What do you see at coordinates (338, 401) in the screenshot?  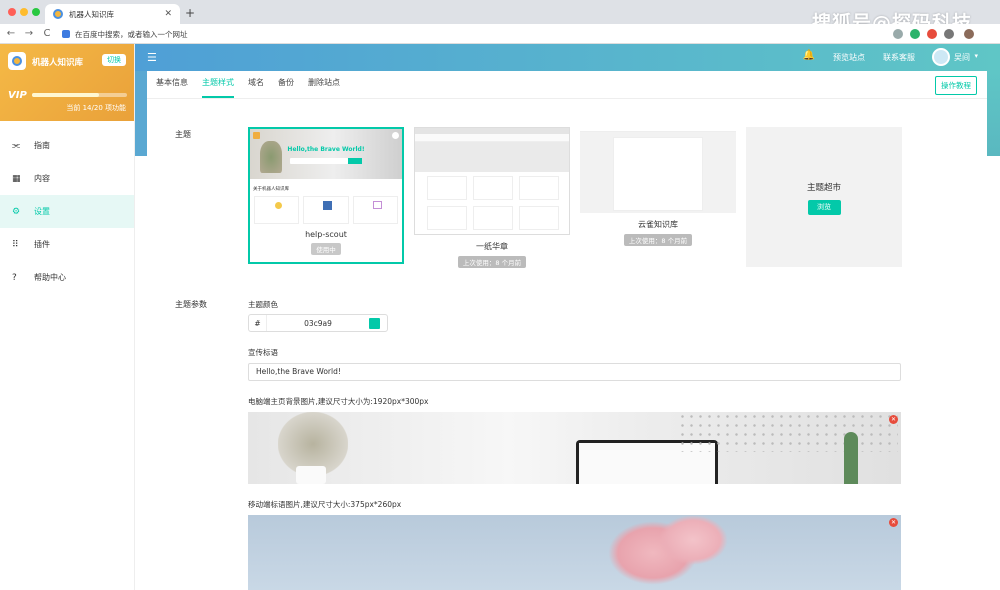 I see `desktop-bg-label: 电脑端主页背景图片,建议尺寸大小为:1920px*300px` at bounding box center [338, 401].